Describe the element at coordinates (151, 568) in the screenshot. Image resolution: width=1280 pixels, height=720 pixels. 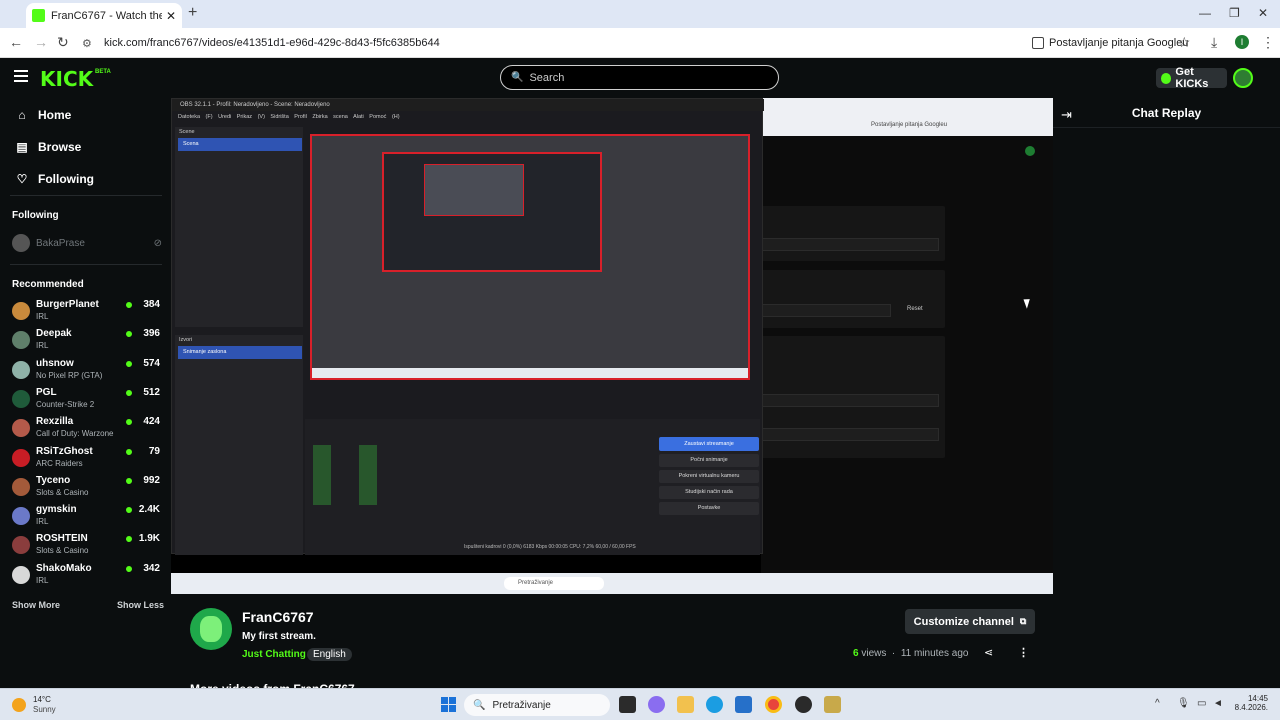
I see `viewer-count: 342` at that location.